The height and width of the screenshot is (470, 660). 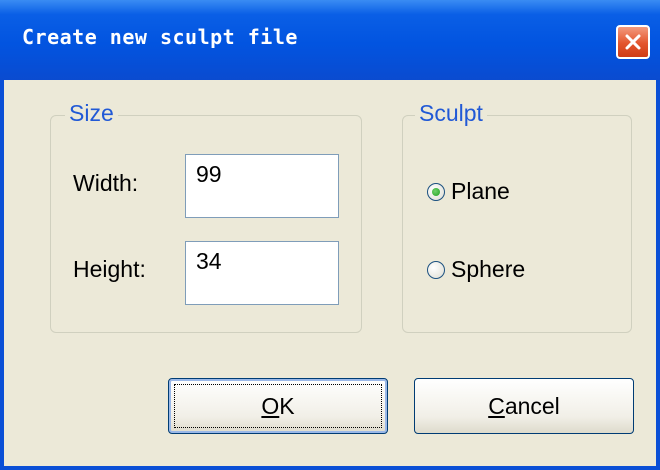 I want to click on sculpt-group-legend: Sculpt, so click(x=451, y=113).